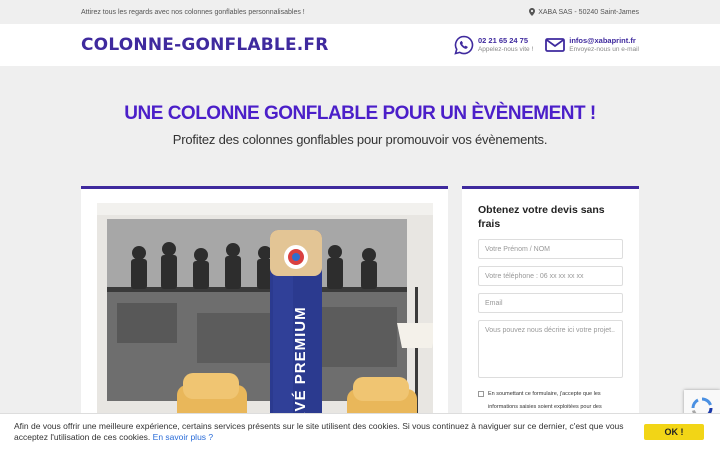 The image size is (720, 450). What do you see at coordinates (555, 45) in the screenshot?
I see `envelope-icon` at bounding box center [555, 45].